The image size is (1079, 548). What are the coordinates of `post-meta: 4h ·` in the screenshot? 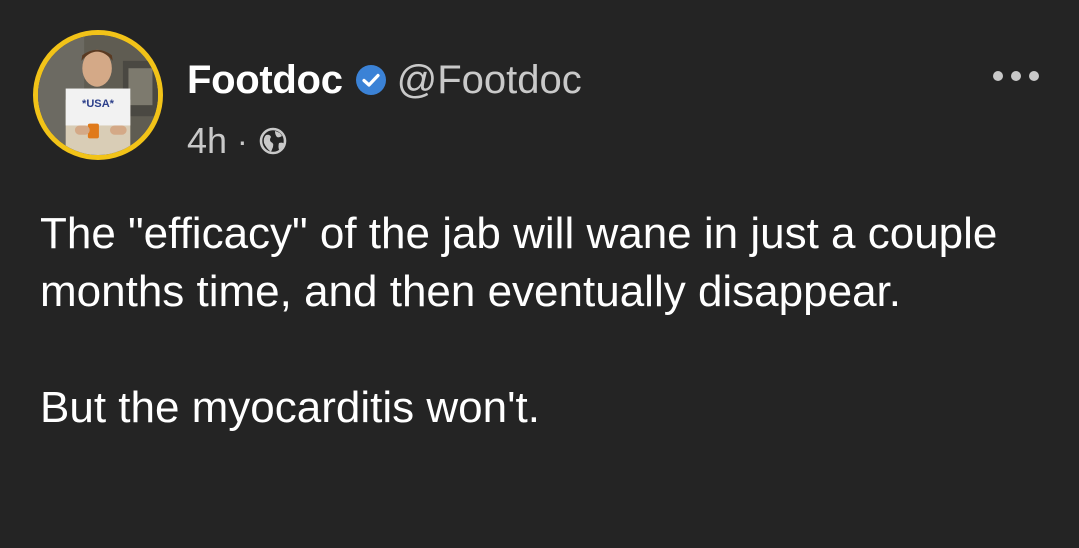 It's located at (237, 141).